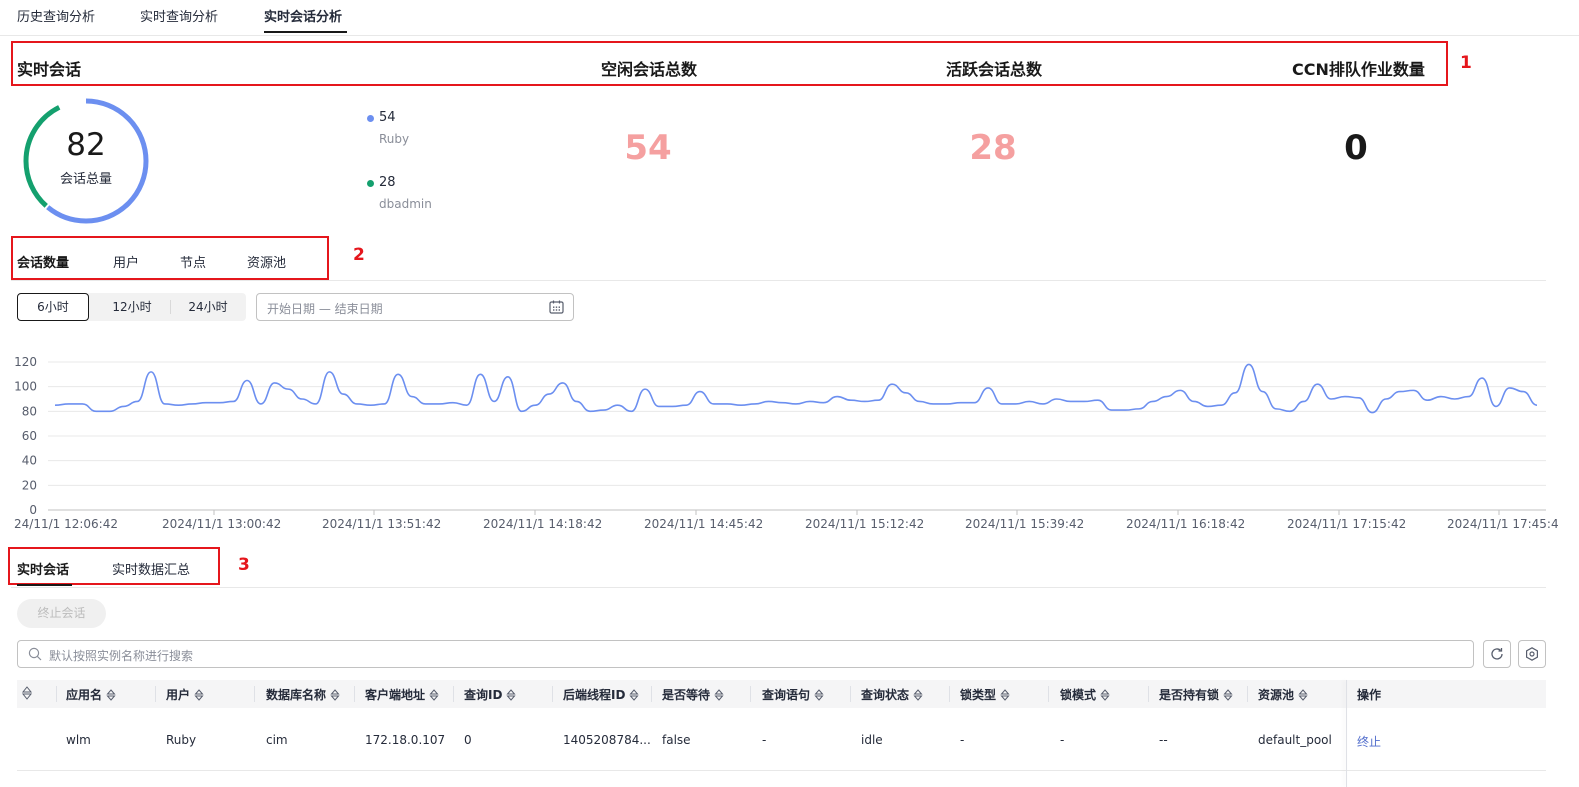 This screenshot has width=1579, height=787. I want to click on column-header: 锁类型, so click(985, 694).